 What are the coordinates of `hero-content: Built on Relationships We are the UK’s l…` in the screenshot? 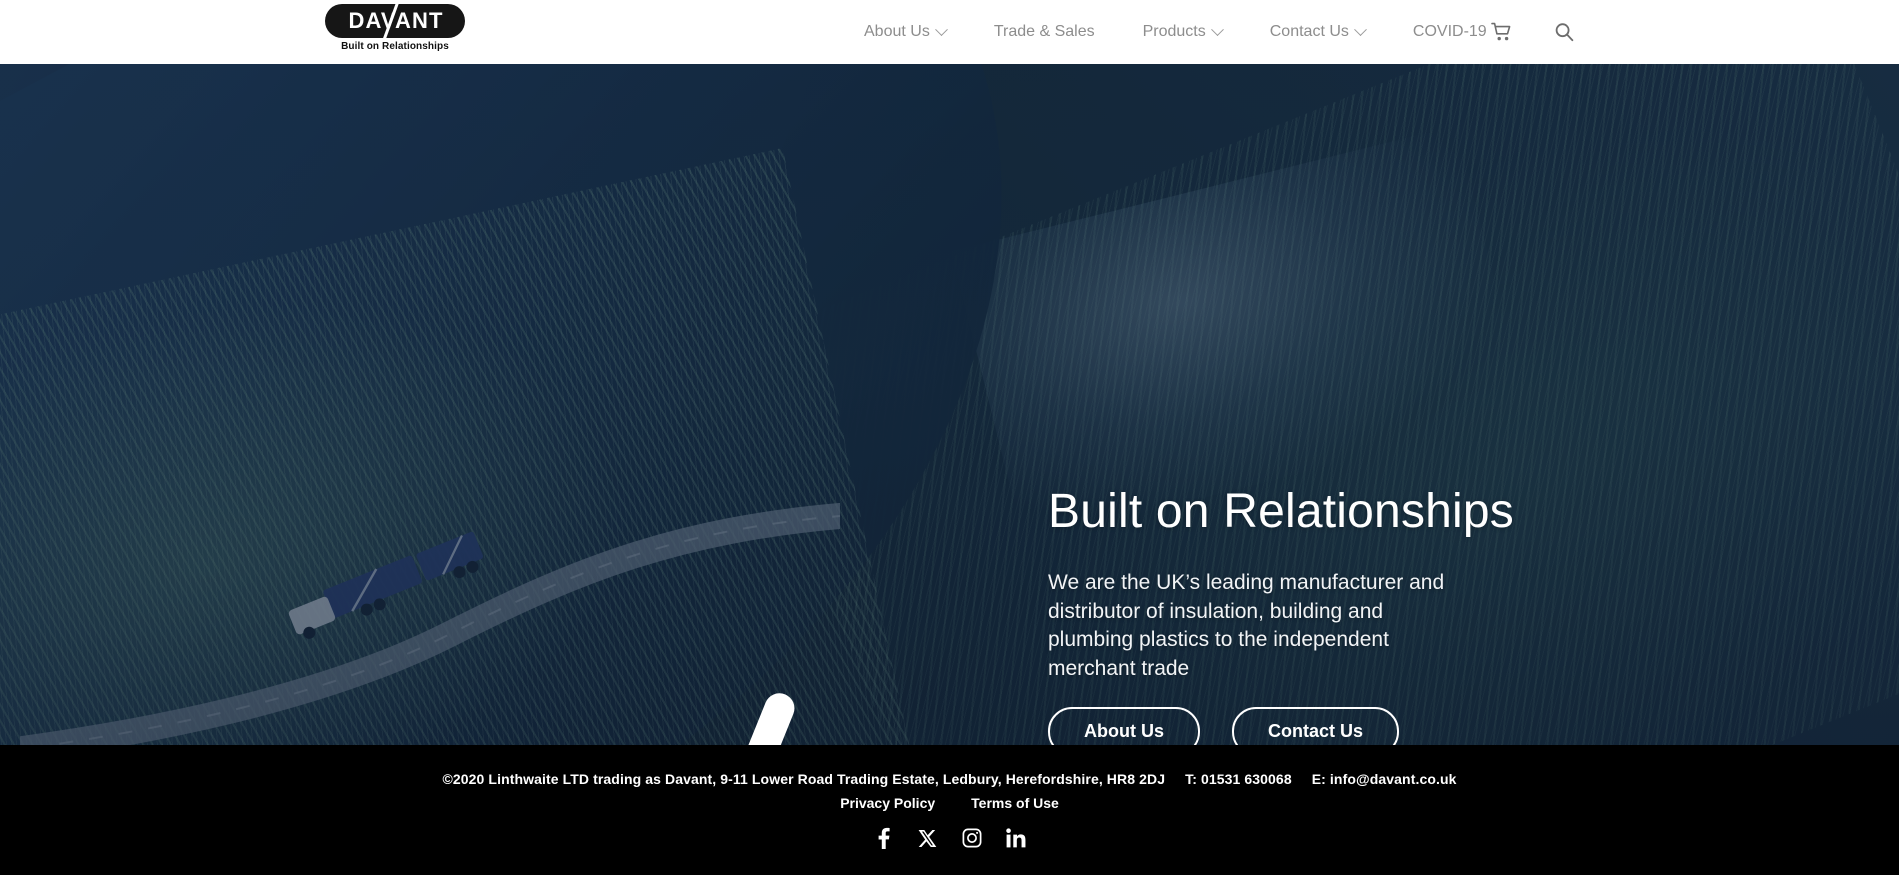 It's located at (1283, 614).